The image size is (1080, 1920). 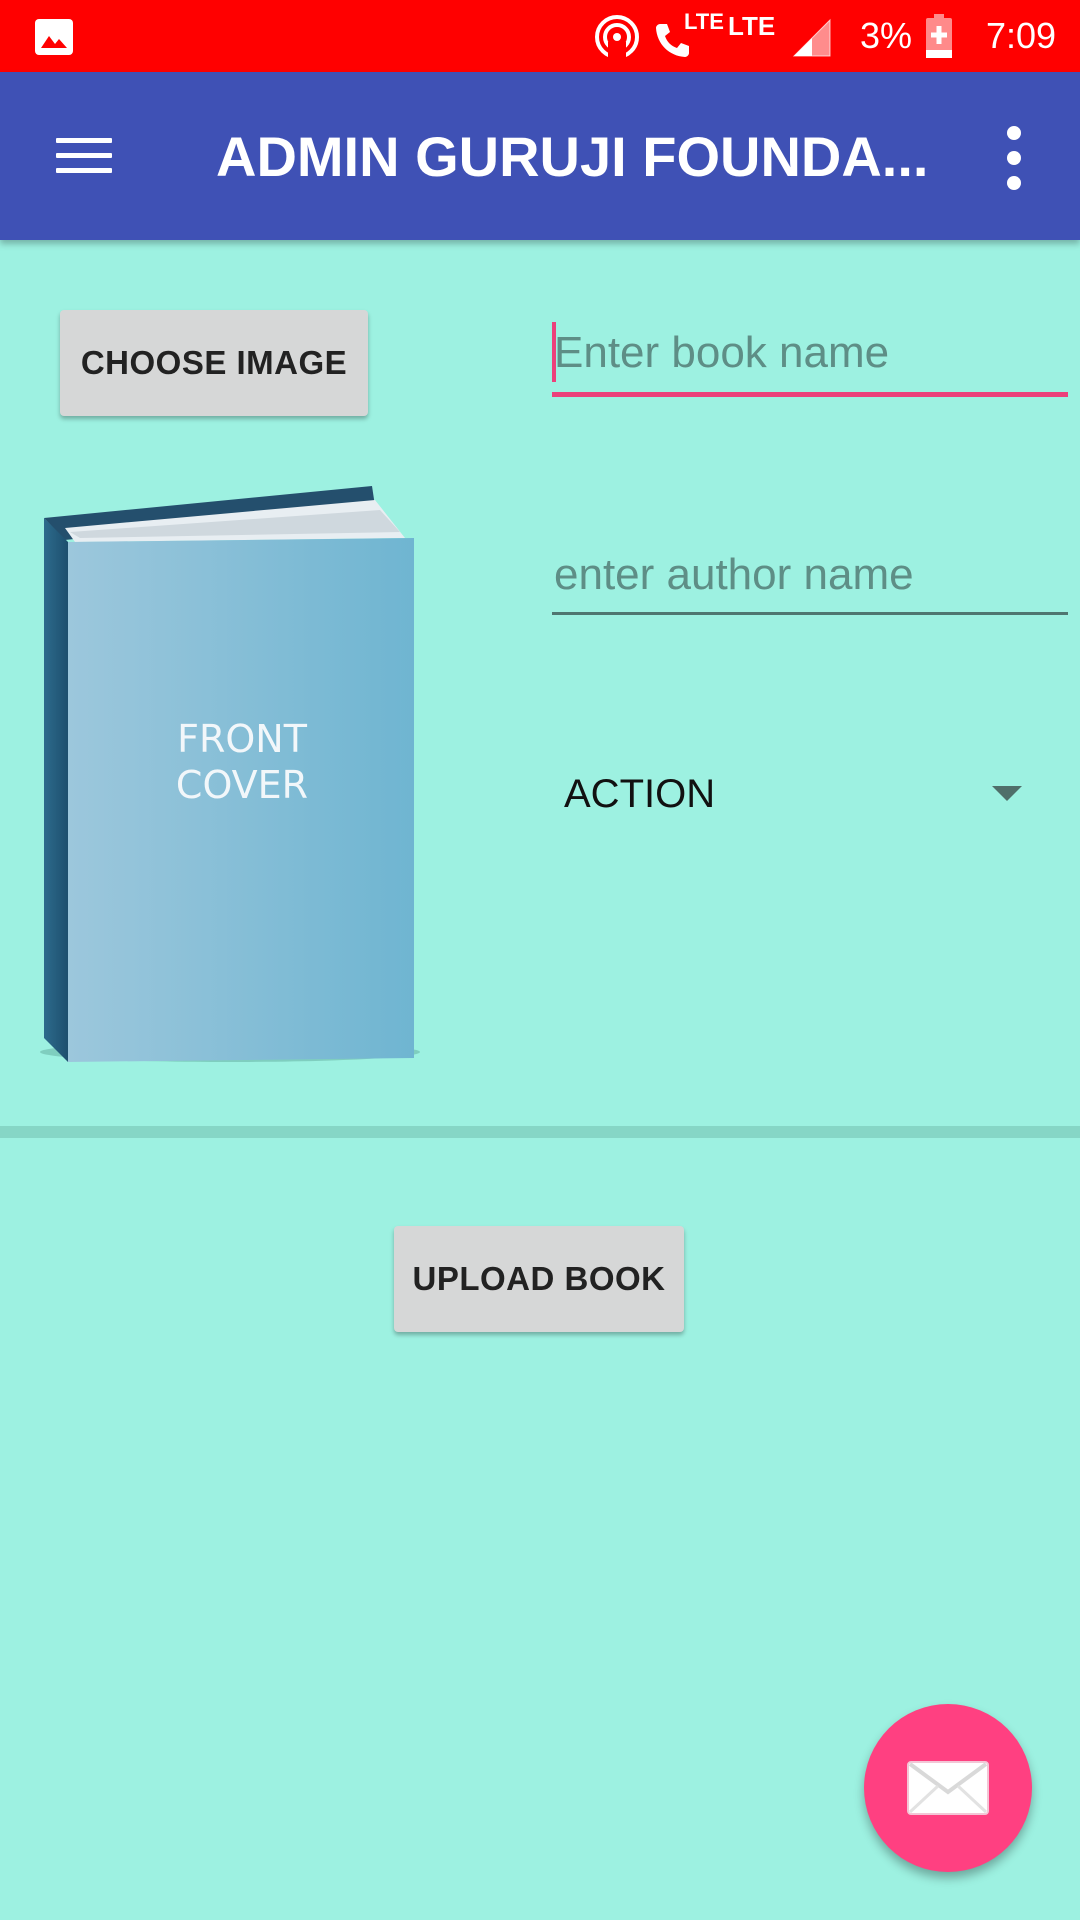 What do you see at coordinates (540, 1132) in the screenshot?
I see `section-divider` at bounding box center [540, 1132].